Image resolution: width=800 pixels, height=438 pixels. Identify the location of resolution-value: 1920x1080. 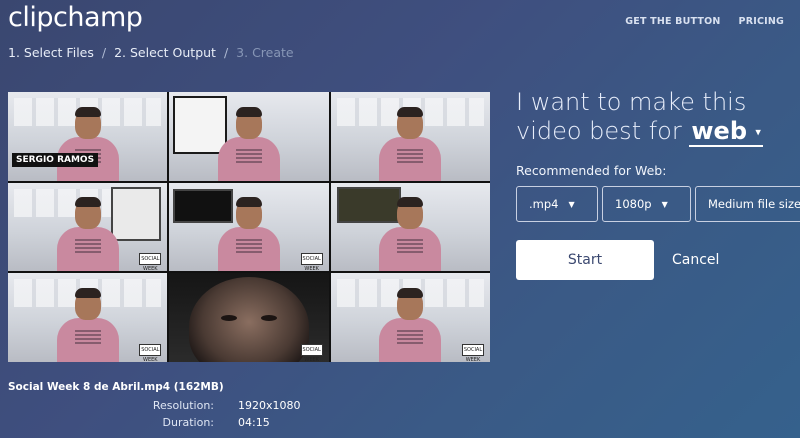
(269, 405).